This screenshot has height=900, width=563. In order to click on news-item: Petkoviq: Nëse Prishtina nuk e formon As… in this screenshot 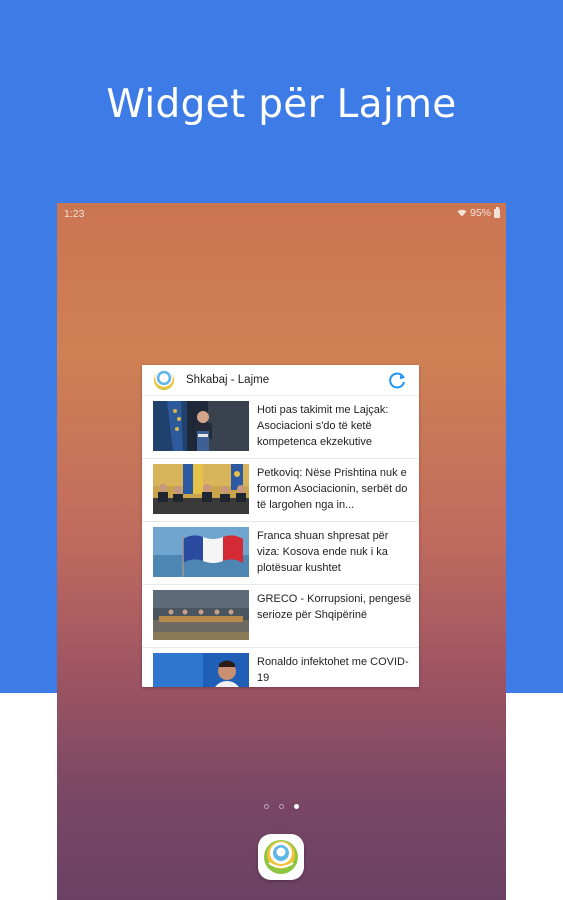, I will do `click(280, 490)`.